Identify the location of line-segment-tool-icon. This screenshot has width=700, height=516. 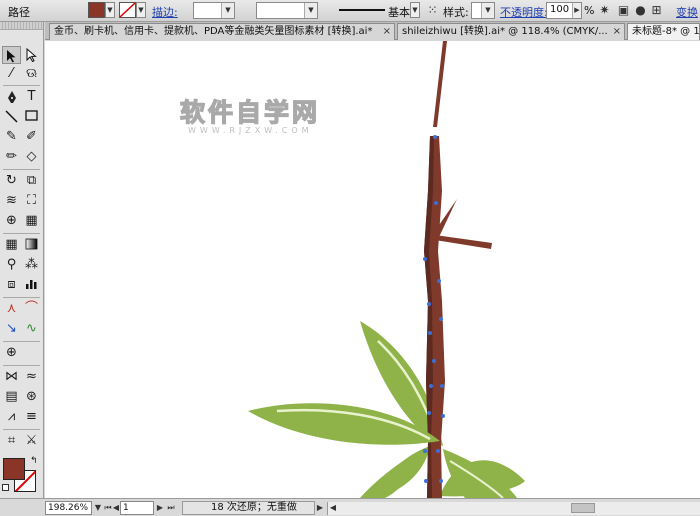
(11, 117).